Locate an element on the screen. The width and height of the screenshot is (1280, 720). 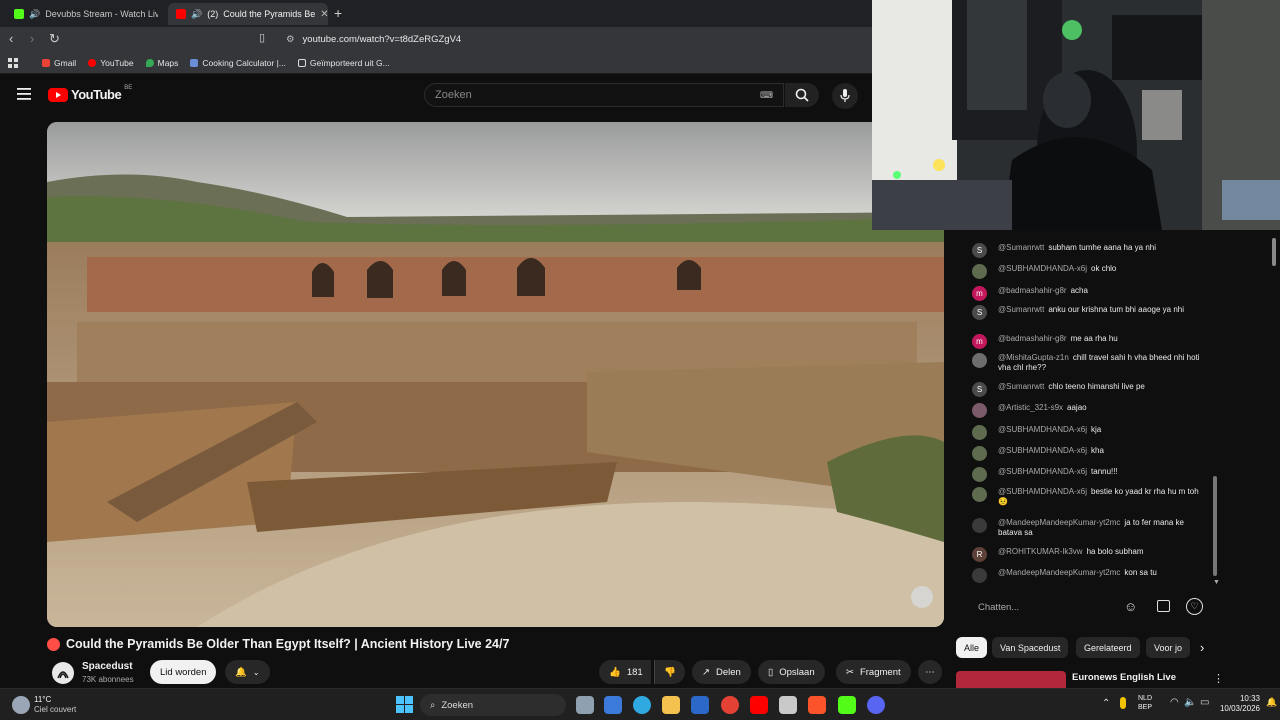
weather-icon is located at coordinates (21, 705).